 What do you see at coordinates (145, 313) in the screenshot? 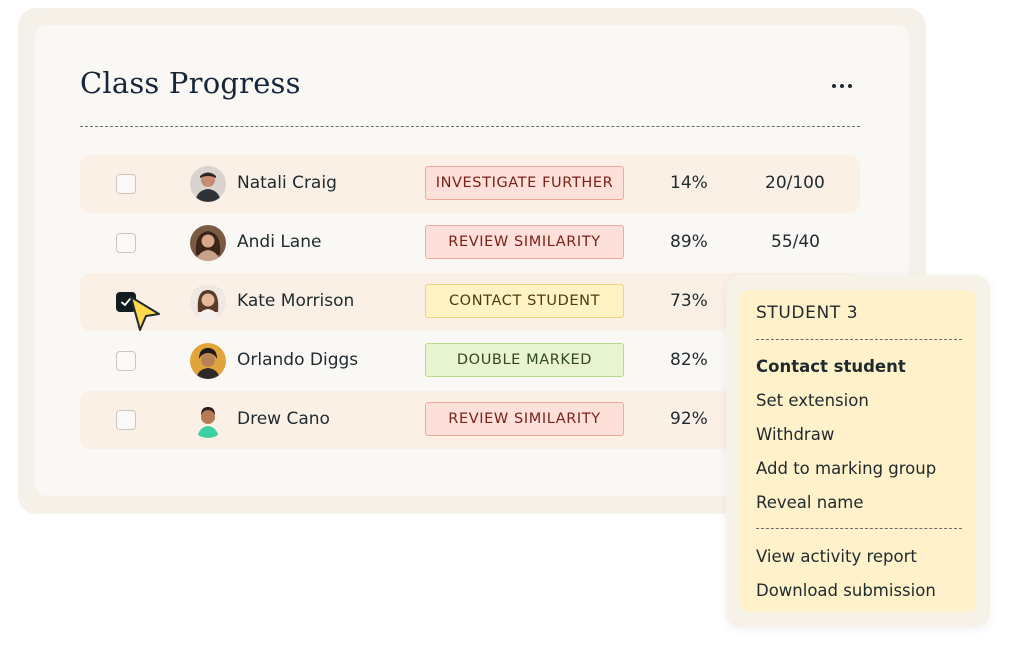
I see `mouse-pointer-icon` at bounding box center [145, 313].